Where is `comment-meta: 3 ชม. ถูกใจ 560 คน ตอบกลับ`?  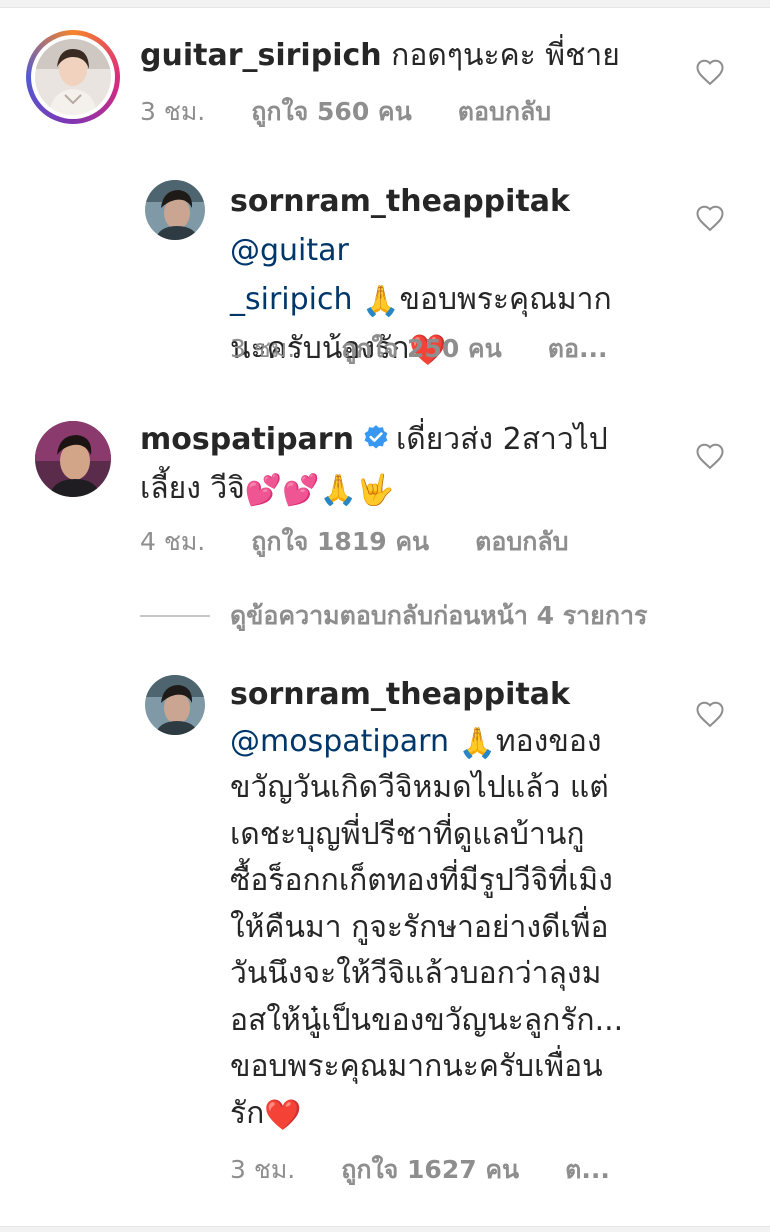 comment-meta: 3 ชม. ถูกใจ 560 คน ตอบกลับ is located at coordinates (364, 112).